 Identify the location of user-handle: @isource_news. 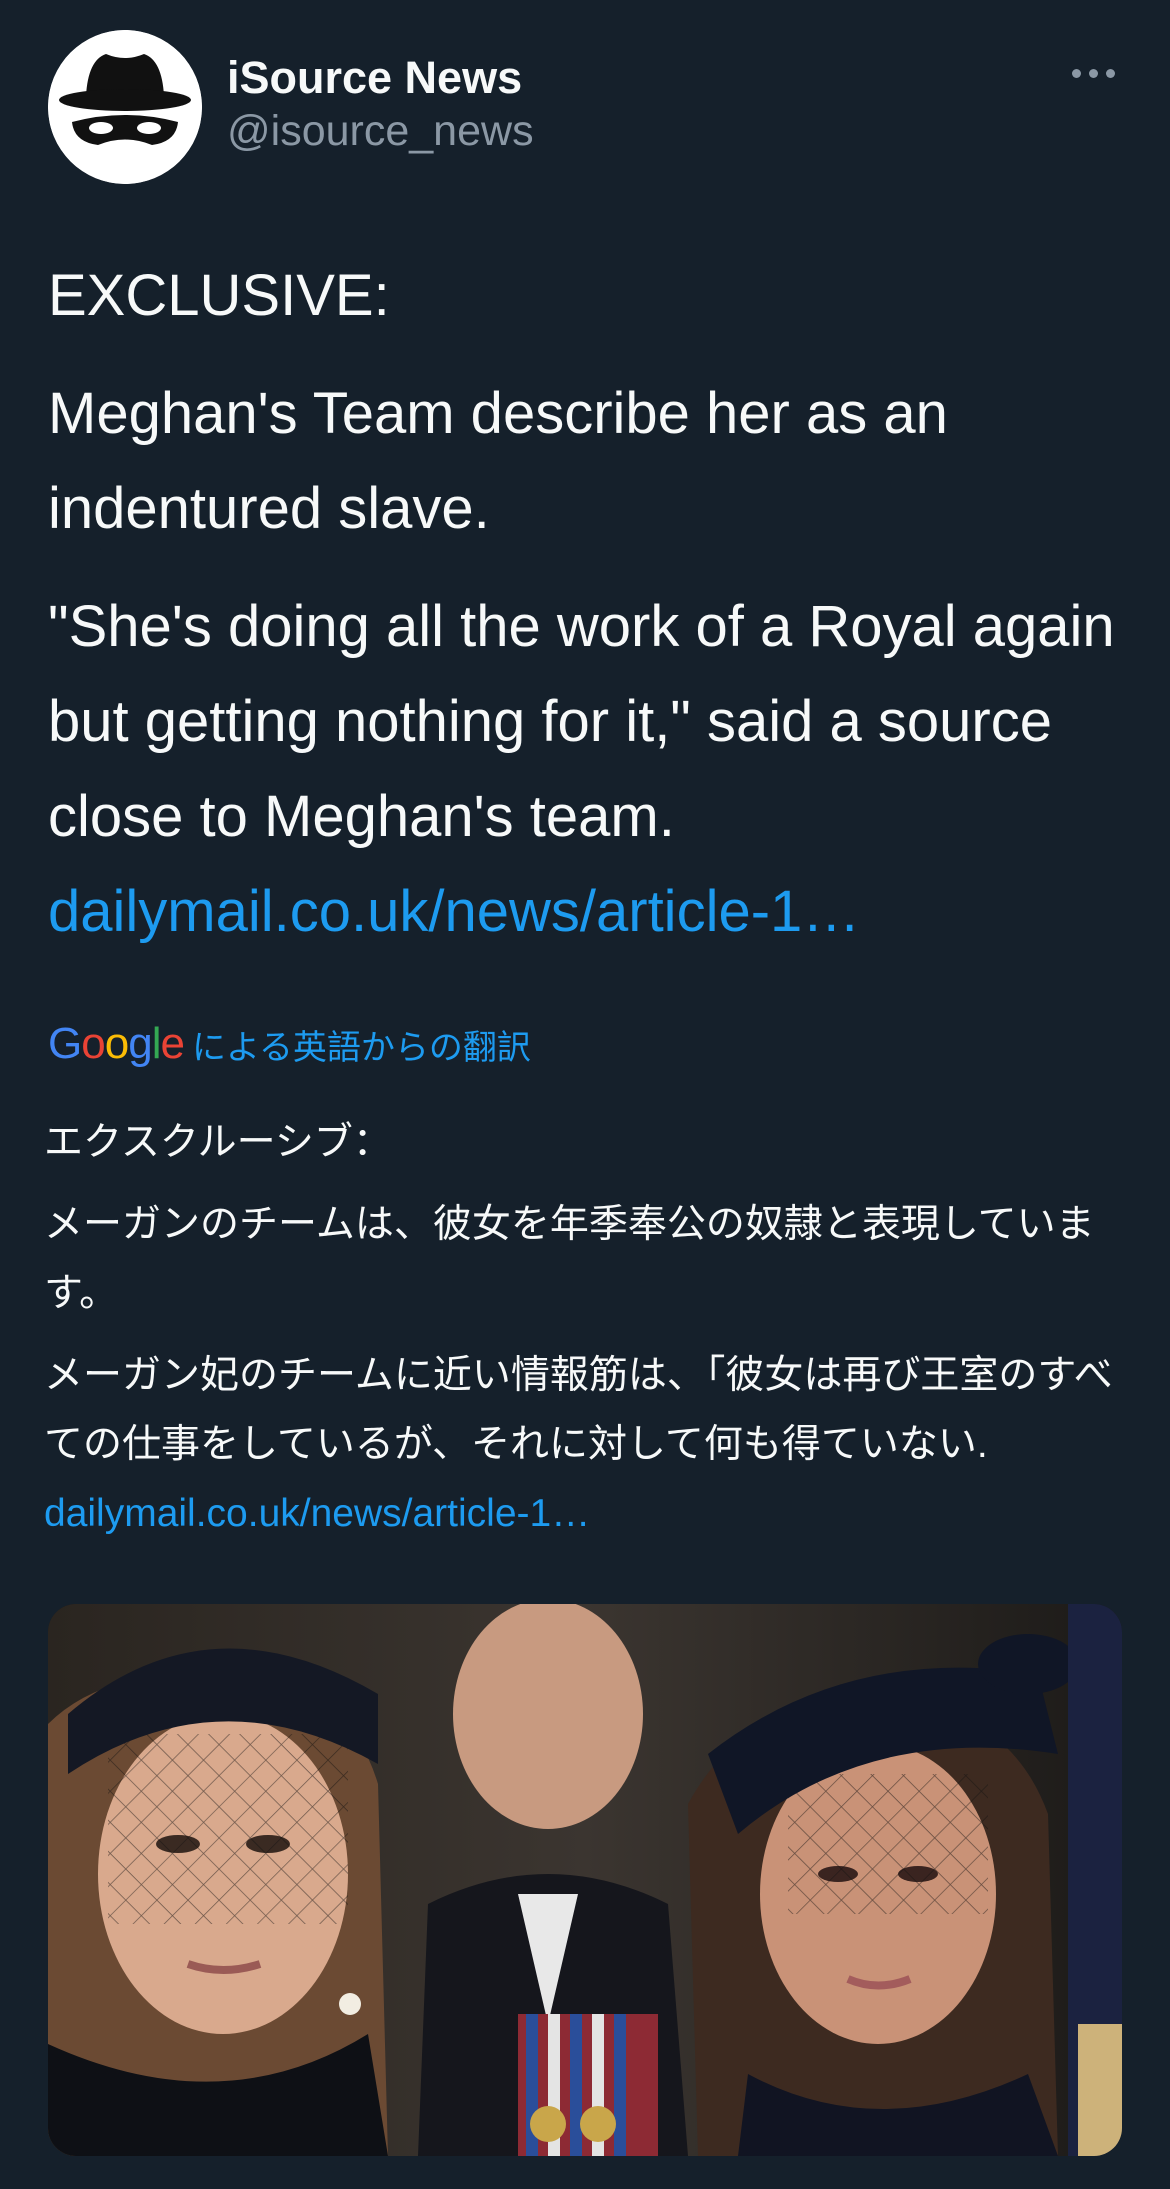
(380, 132).